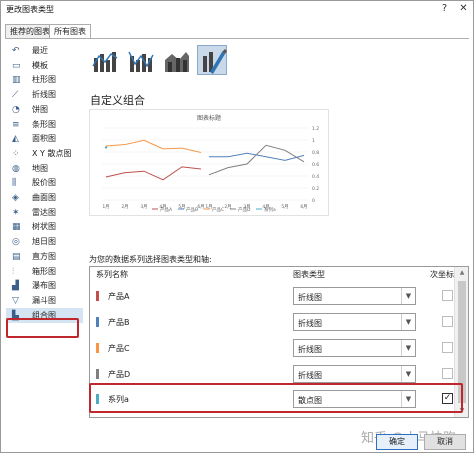 The width and height of the screenshot is (474, 453). Describe the element at coordinates (315, 153) in the screenshot. I see `y2-tick-label: 0.8` at that location.